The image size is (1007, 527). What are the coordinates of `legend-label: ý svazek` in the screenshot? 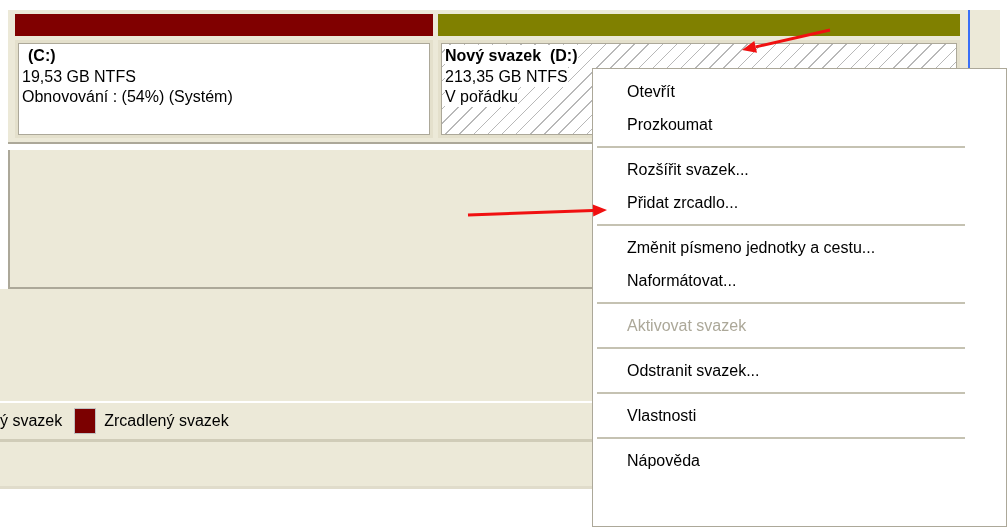 It's located at (31, 421).